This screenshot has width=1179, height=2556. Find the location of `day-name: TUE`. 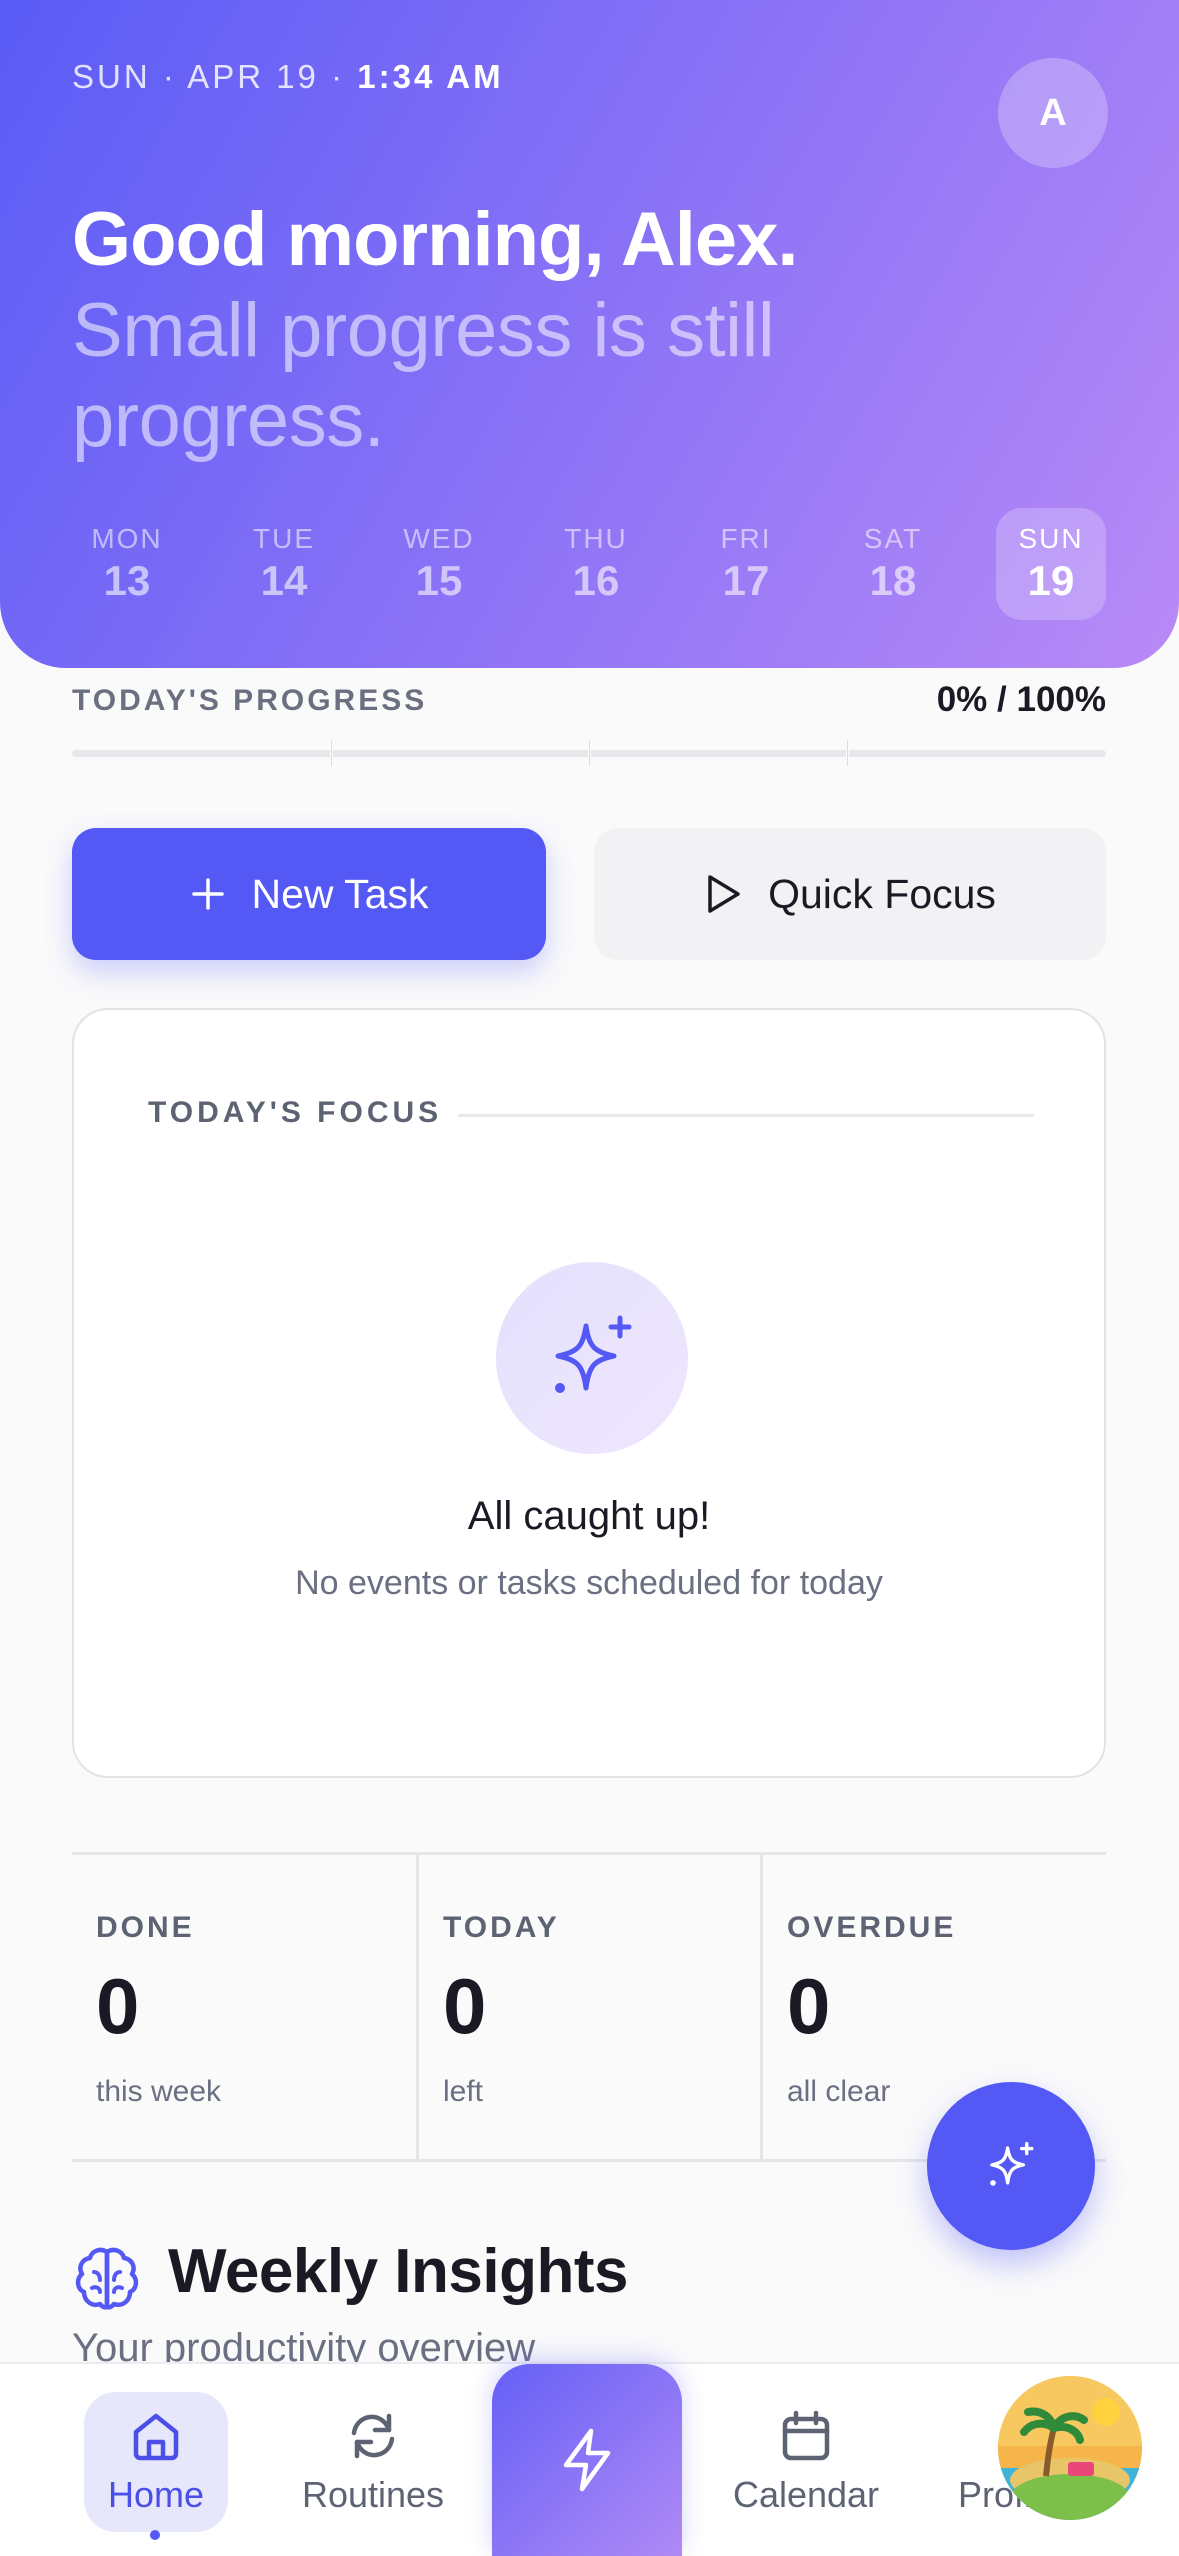

day-name: TUE is located at coordinates (284, 538).